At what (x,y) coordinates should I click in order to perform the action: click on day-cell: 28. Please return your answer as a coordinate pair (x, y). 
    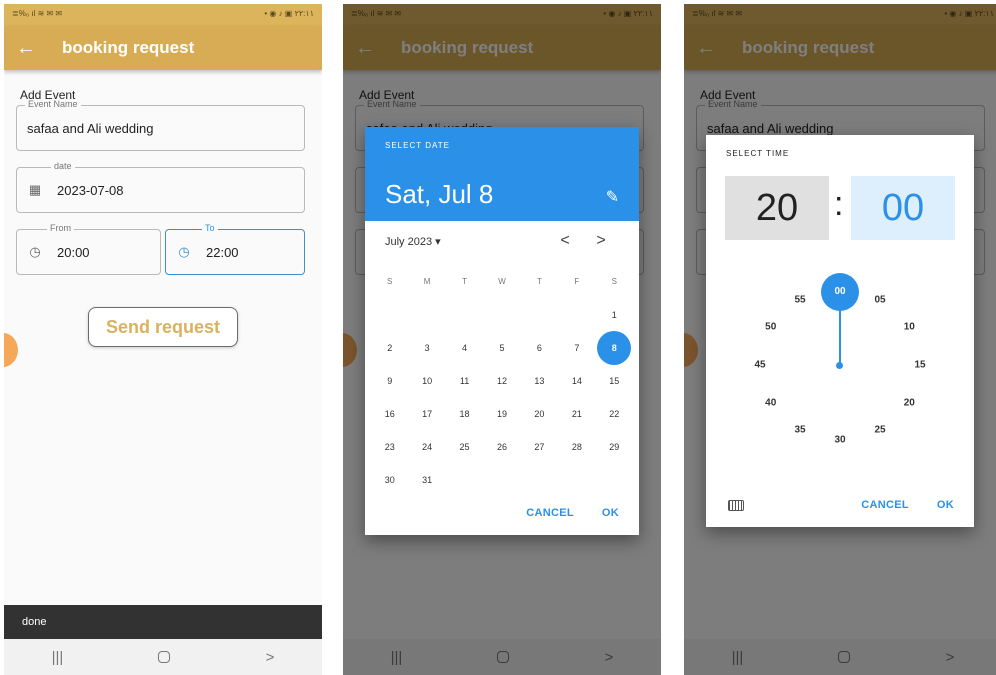
    Looking at the image, I should click on (576, 446).